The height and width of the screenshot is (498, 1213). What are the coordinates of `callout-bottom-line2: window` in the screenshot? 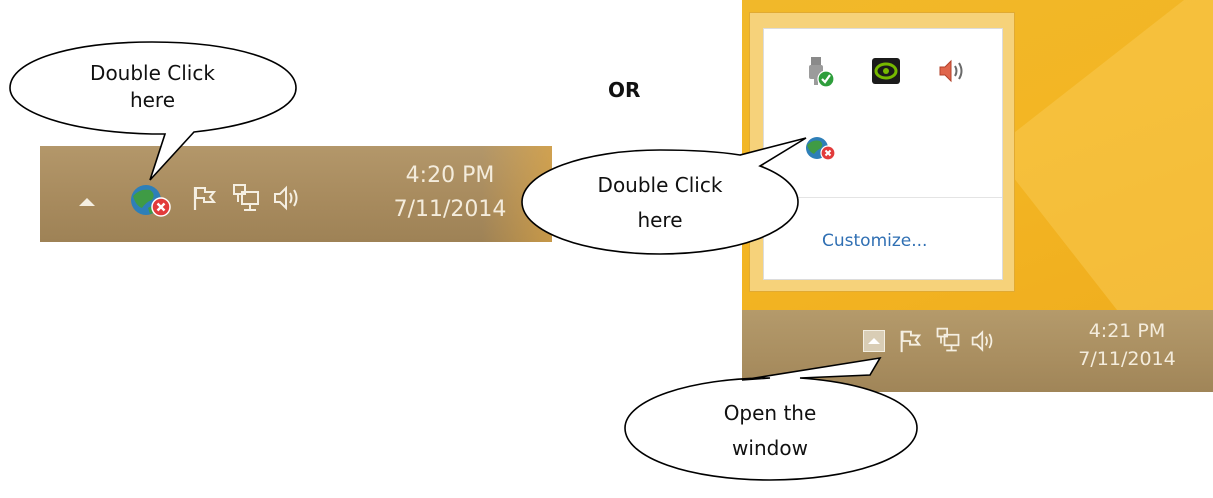 It's located at (770, 448).